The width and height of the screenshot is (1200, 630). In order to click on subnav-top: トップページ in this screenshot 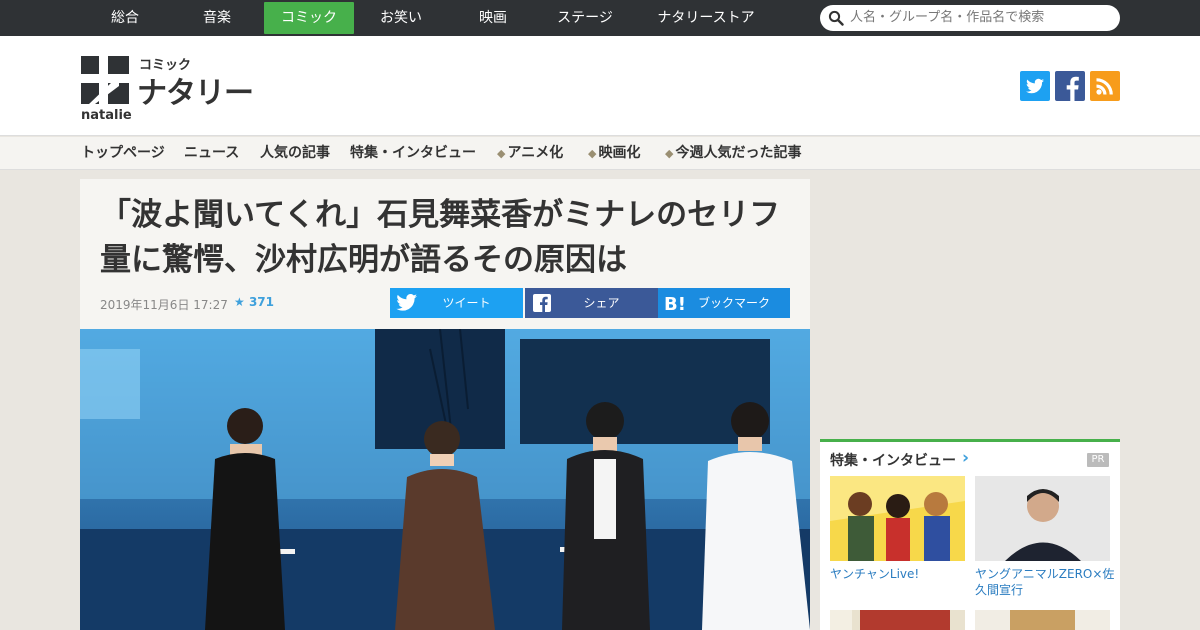, I will do `click(123, 153)`.